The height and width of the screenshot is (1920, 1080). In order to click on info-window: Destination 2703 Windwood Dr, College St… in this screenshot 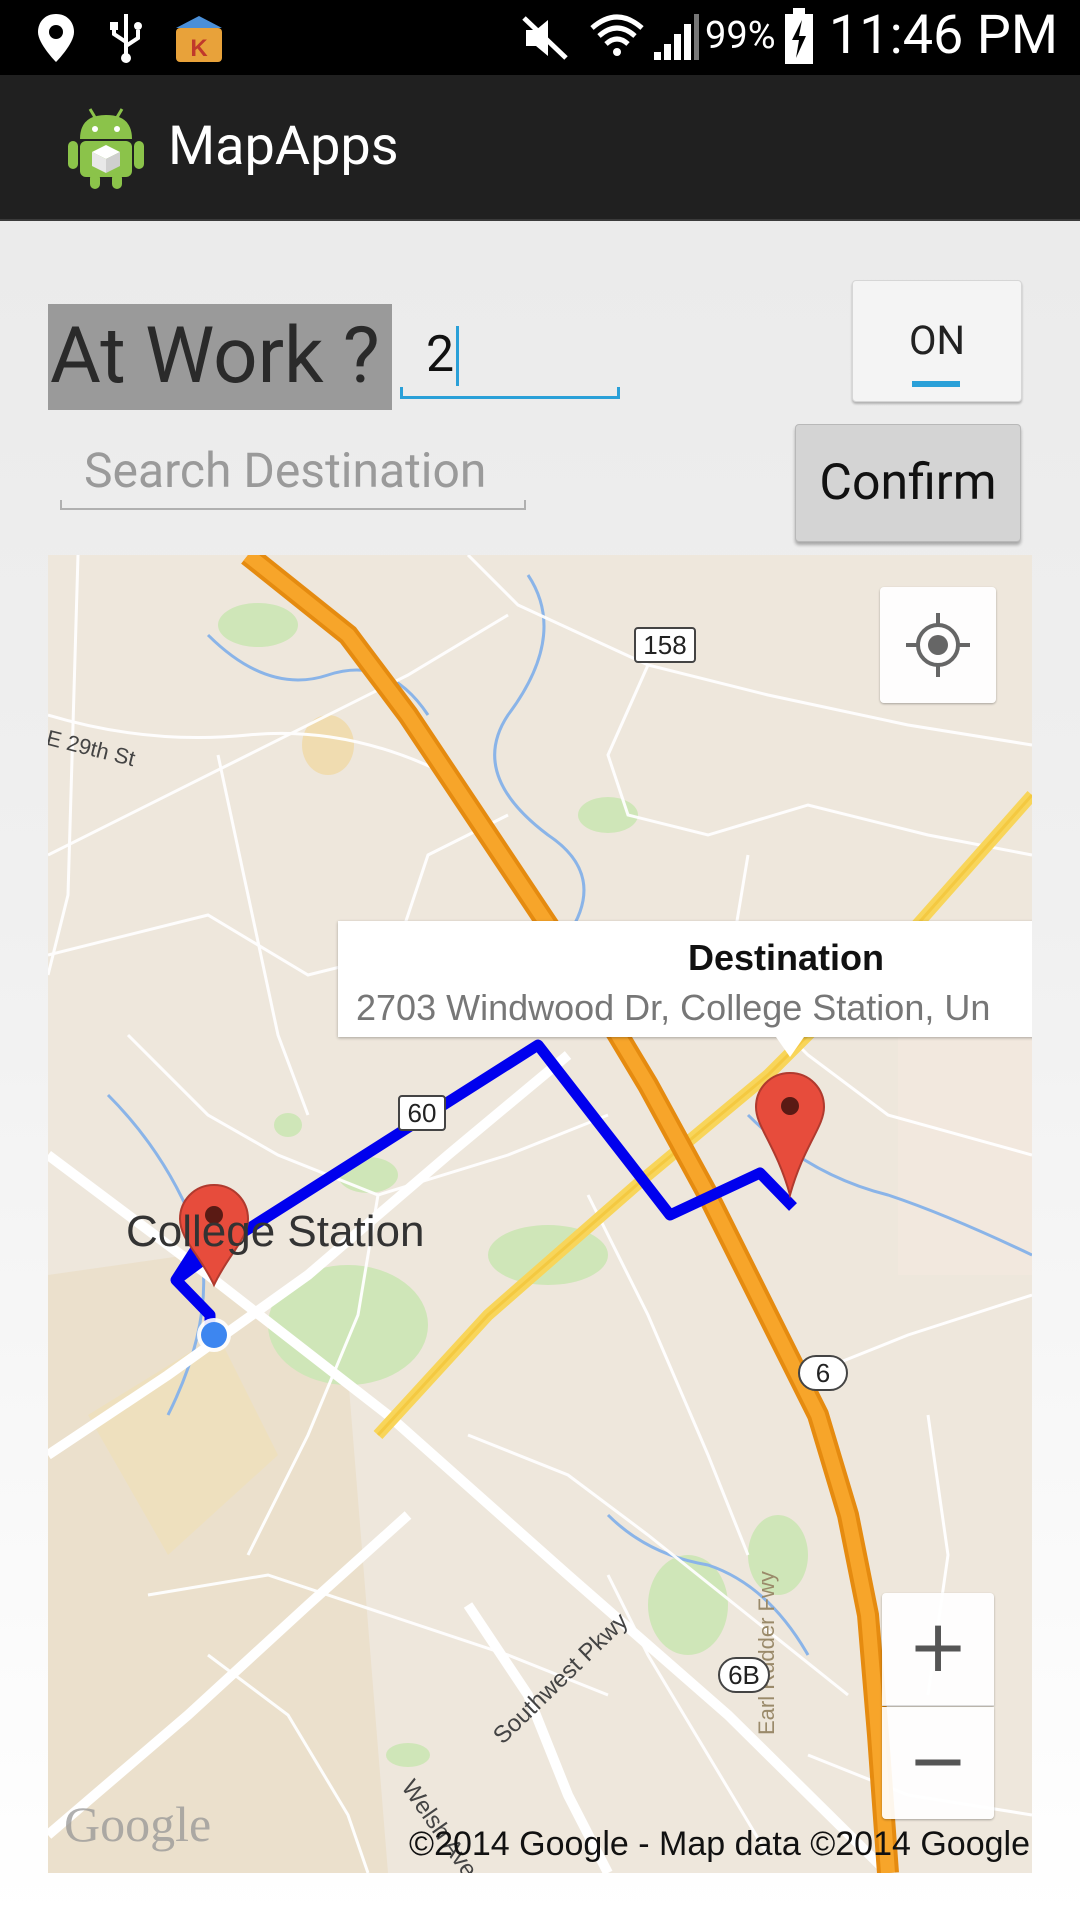, I will do `click(685, 979)`.